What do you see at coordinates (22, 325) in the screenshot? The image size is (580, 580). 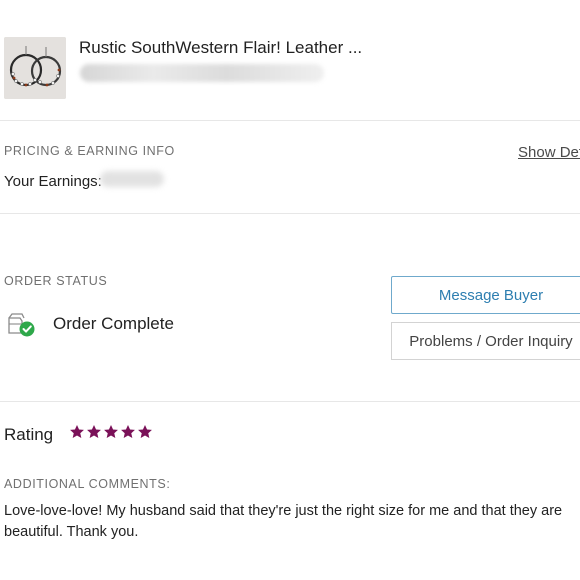 I see `package-check-icon` at bounding box center [22, 325].